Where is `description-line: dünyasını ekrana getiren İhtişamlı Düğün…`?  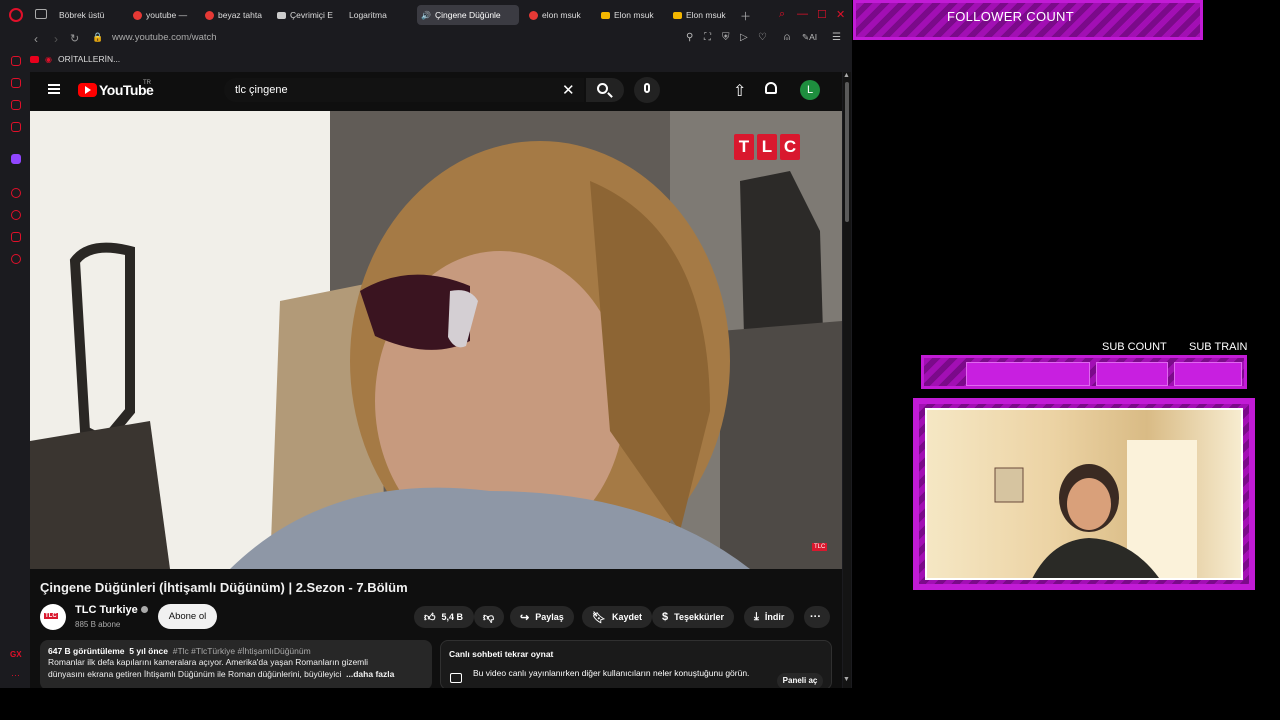 description-line: dünyasını ekrana getiren İhtişamlı Düğün… is located at coordinates (221, 674).